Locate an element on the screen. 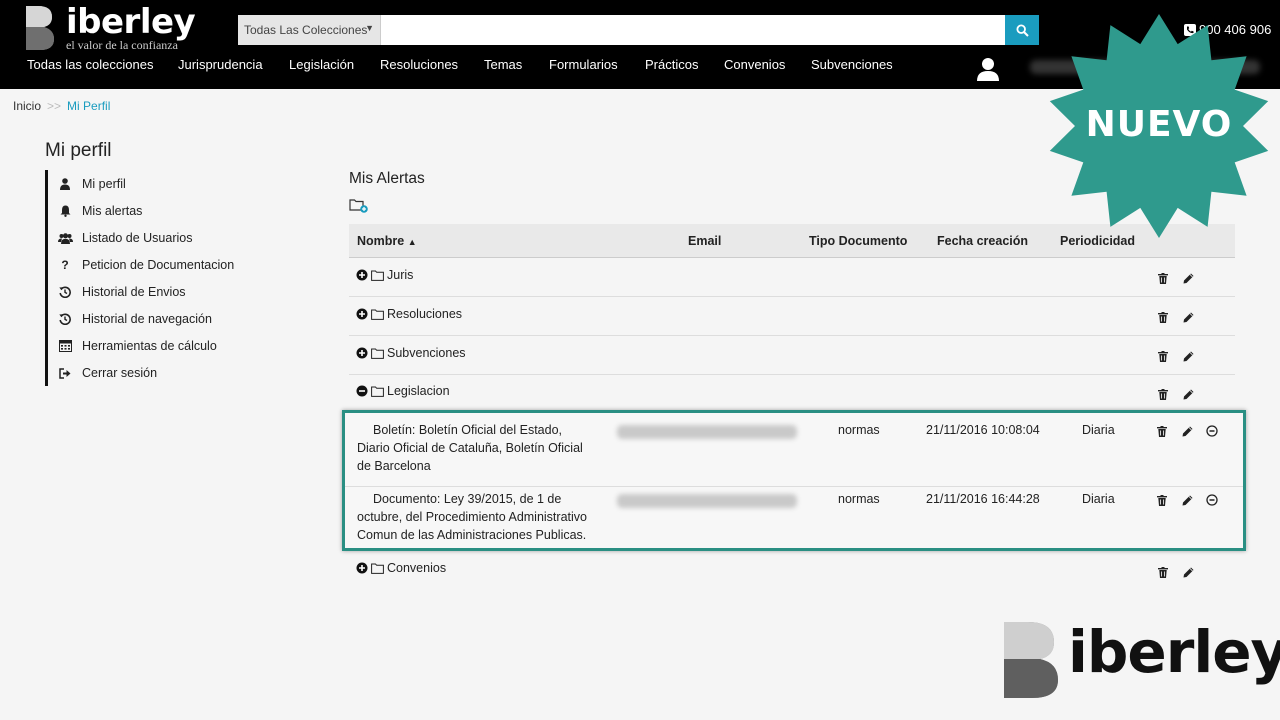  folder-name: Legislacion is located at coordinates (418, 391).